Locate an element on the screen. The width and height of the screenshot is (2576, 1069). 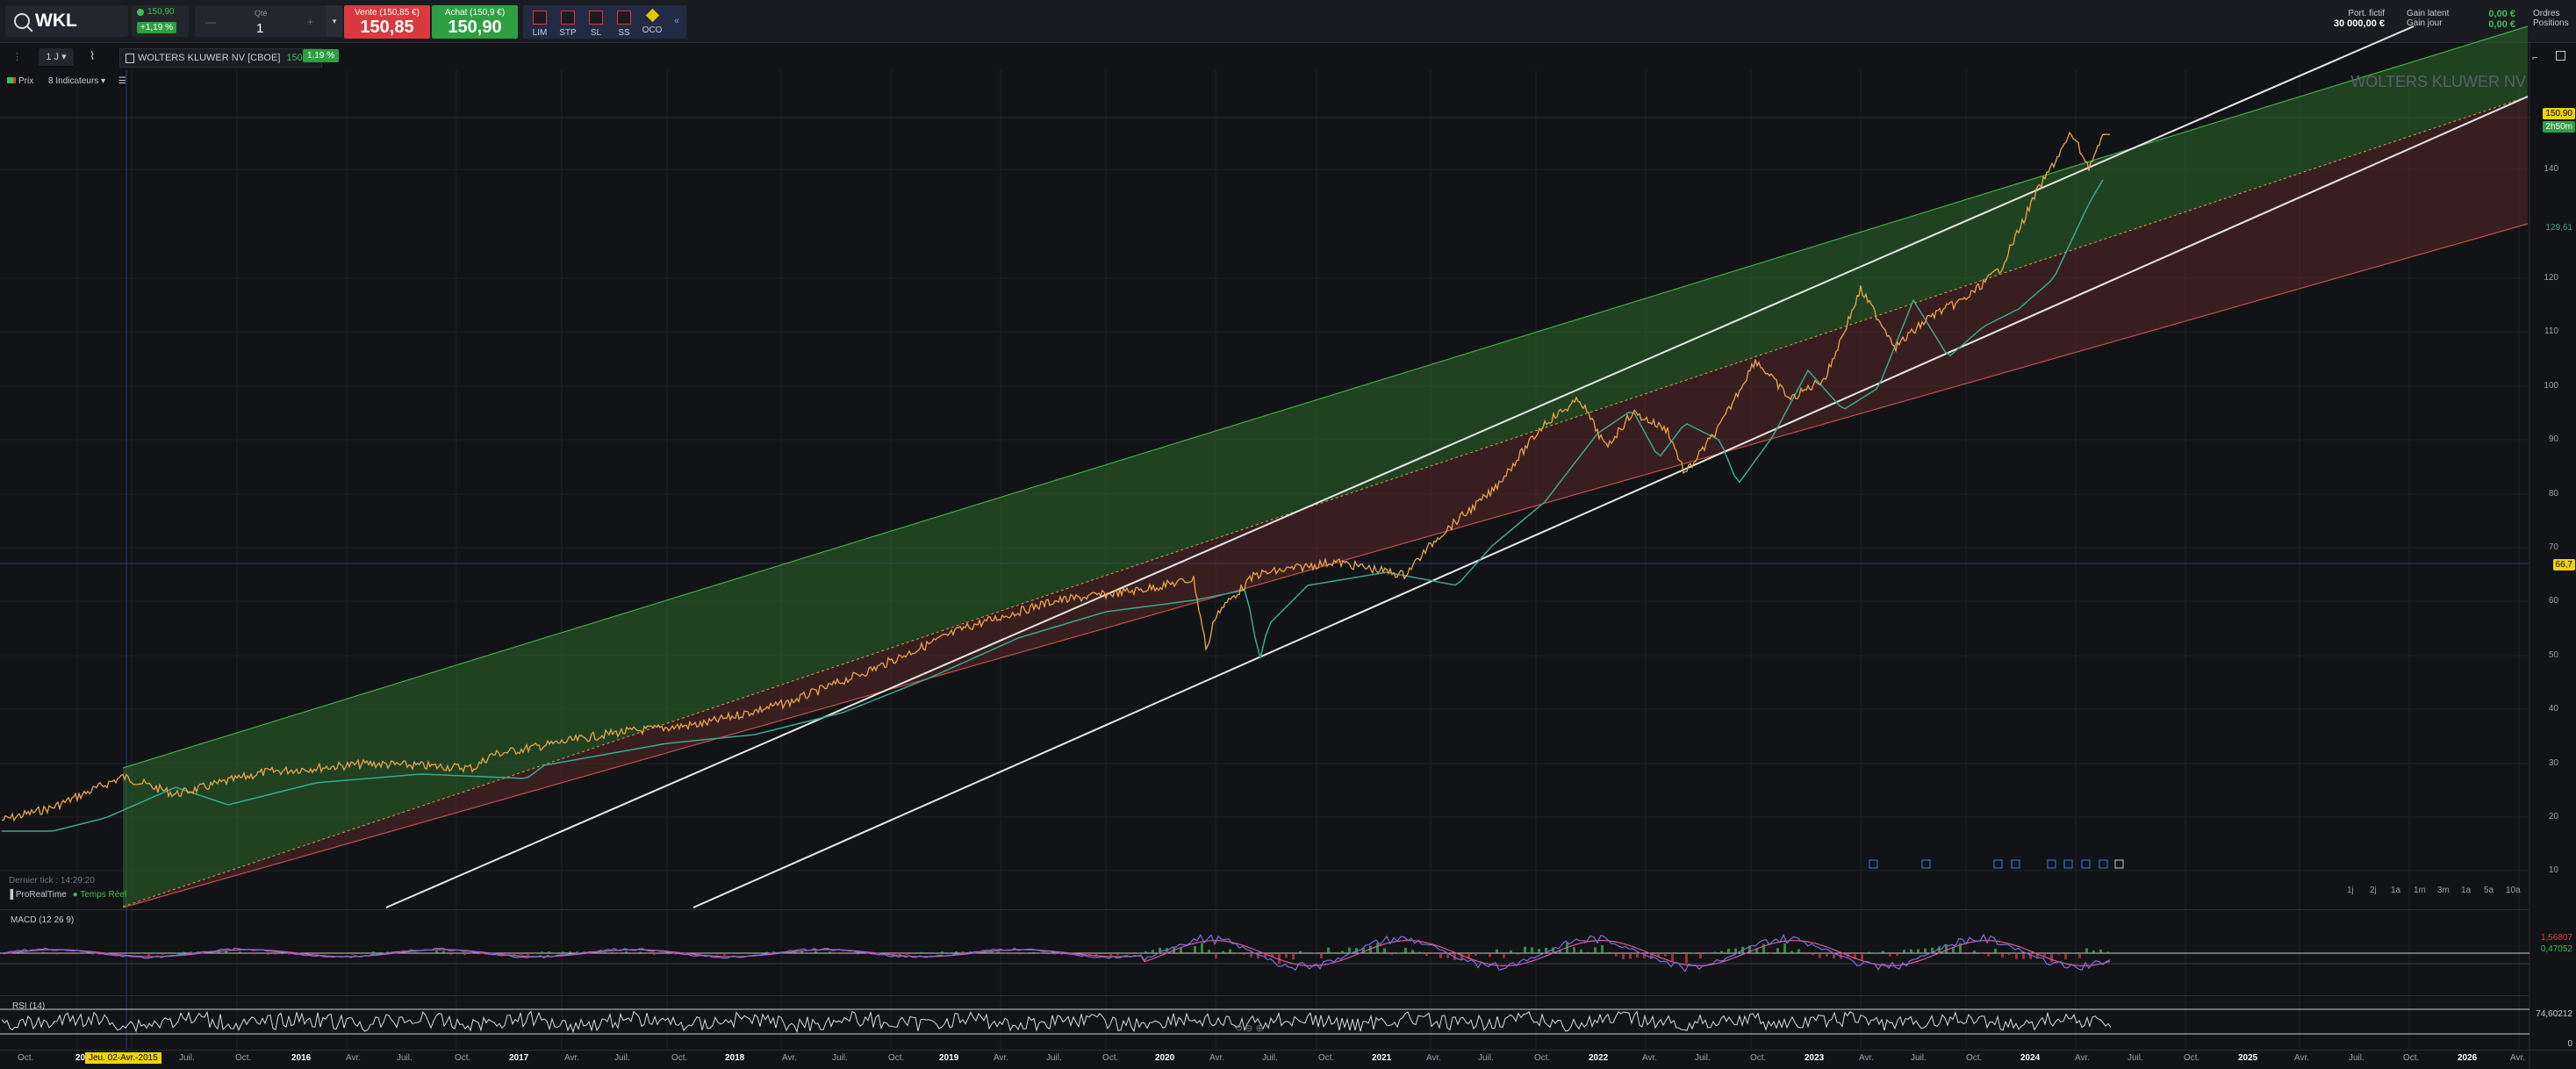
last-price-tag: 150,90 is located at coordinates (2559, 113).